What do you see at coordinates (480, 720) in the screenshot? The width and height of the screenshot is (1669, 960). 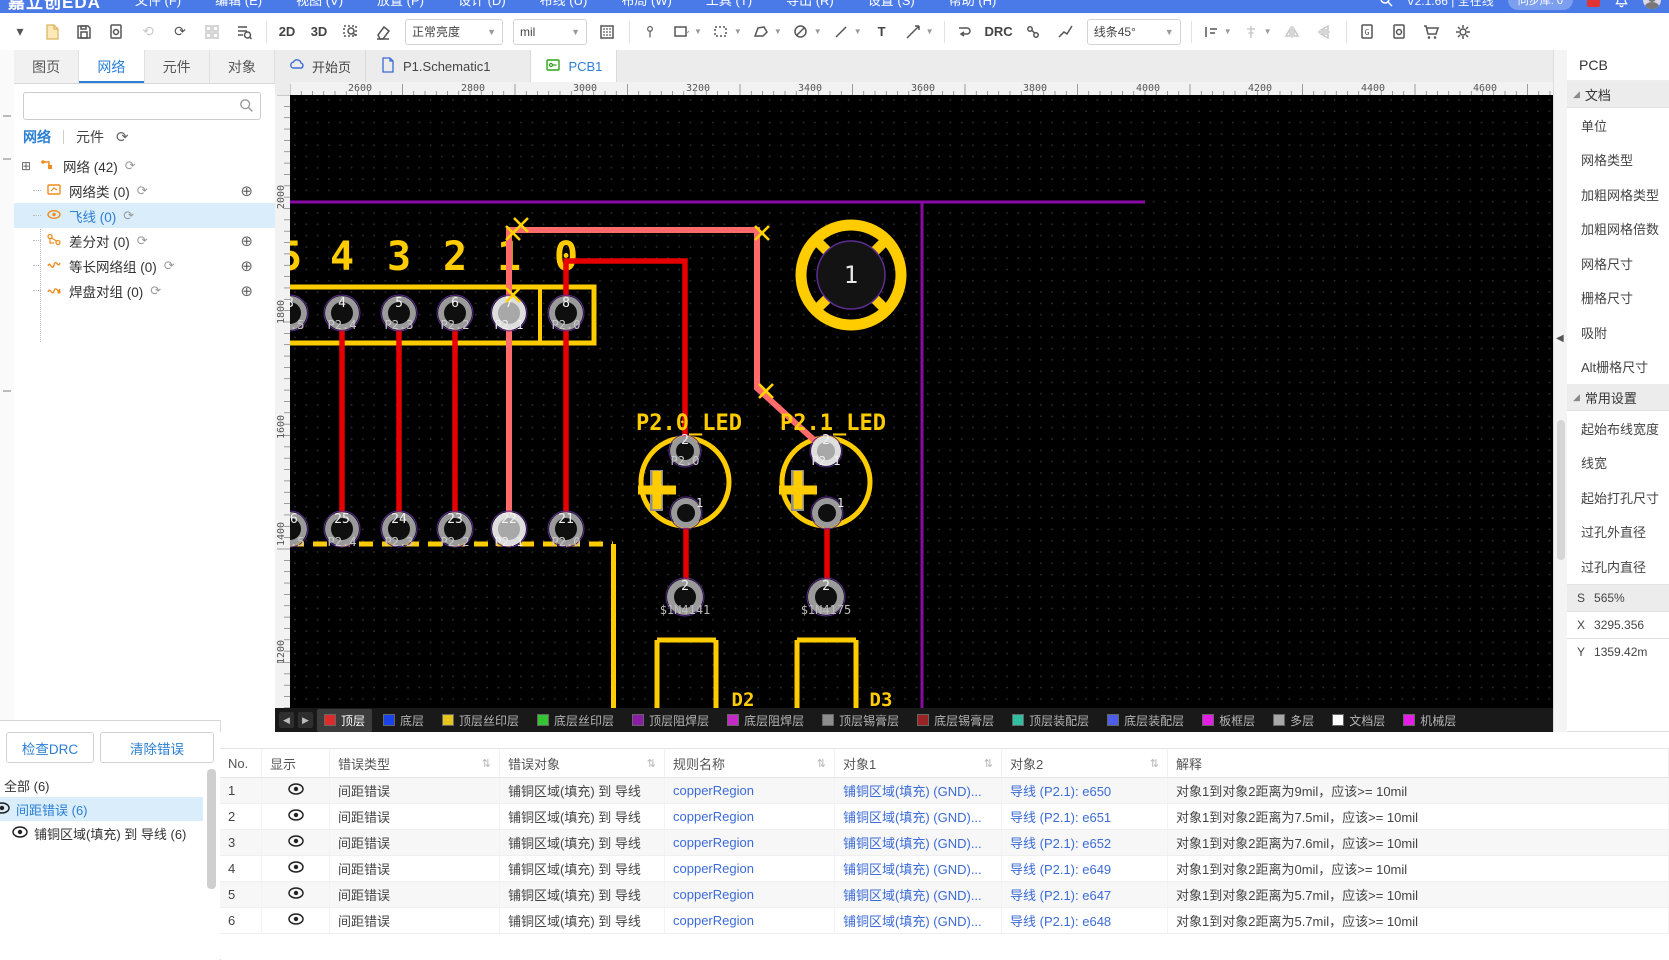 I see `layer-item-顶层丝印层: 顶层丝印层` at bounding box center [480, 720].